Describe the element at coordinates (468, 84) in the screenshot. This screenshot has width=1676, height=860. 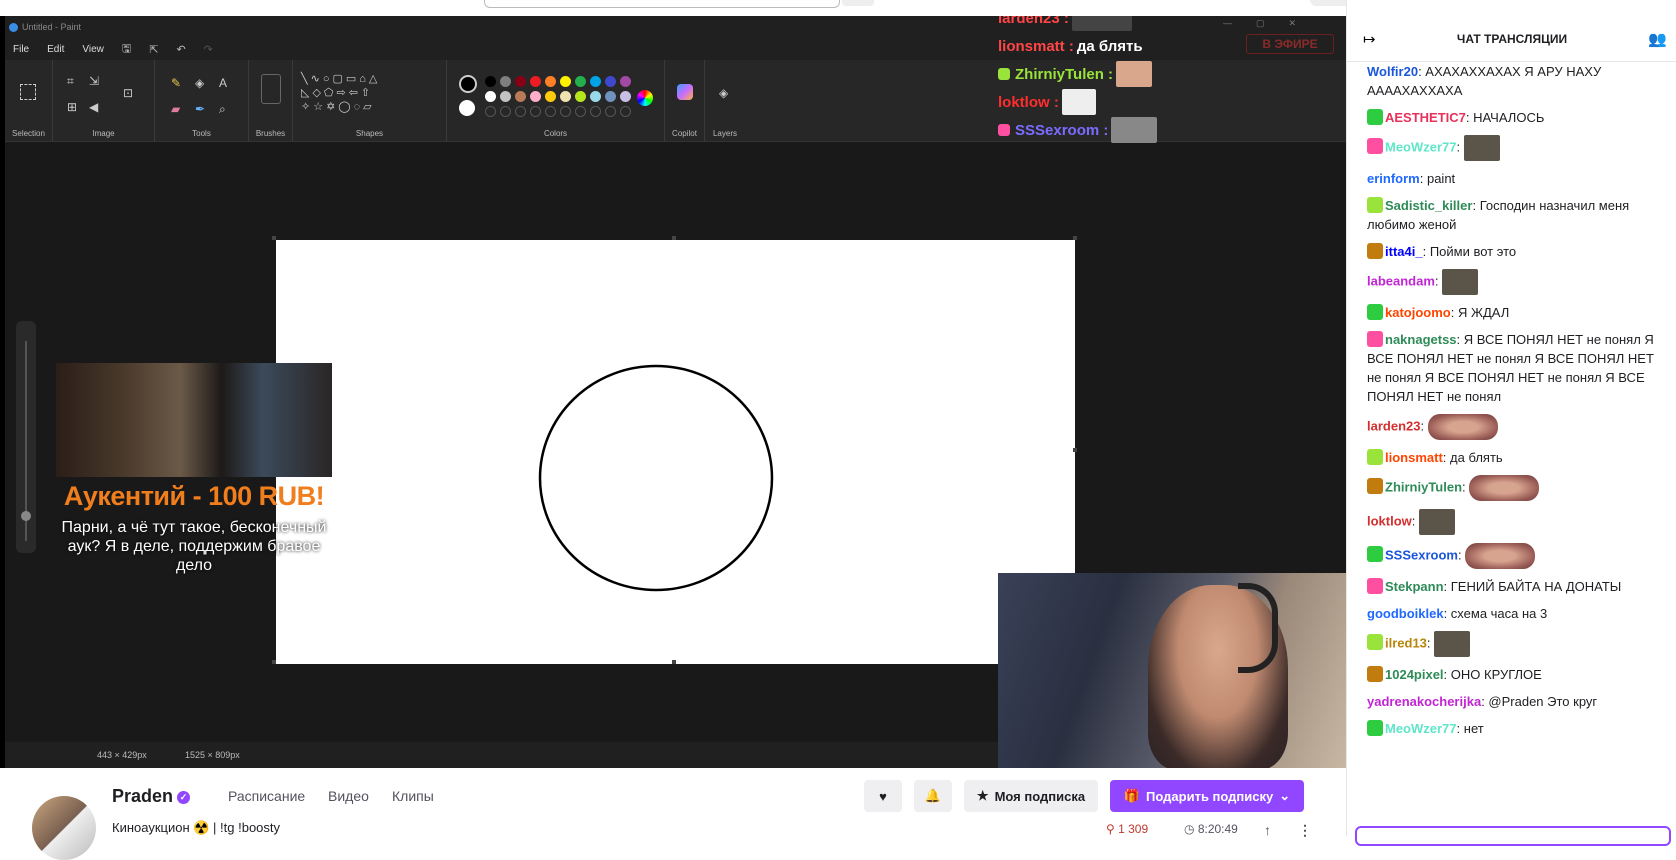
I see `color1-swatch` at that location.